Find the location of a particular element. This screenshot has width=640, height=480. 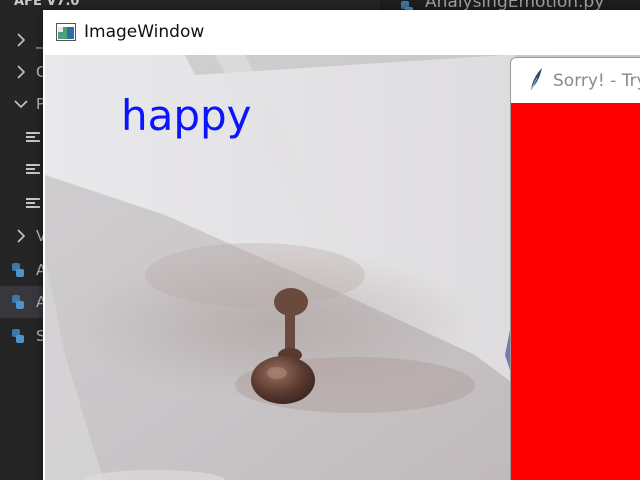

sorry-window-title: Sorry! - Try is located at coordinates (596, 81).